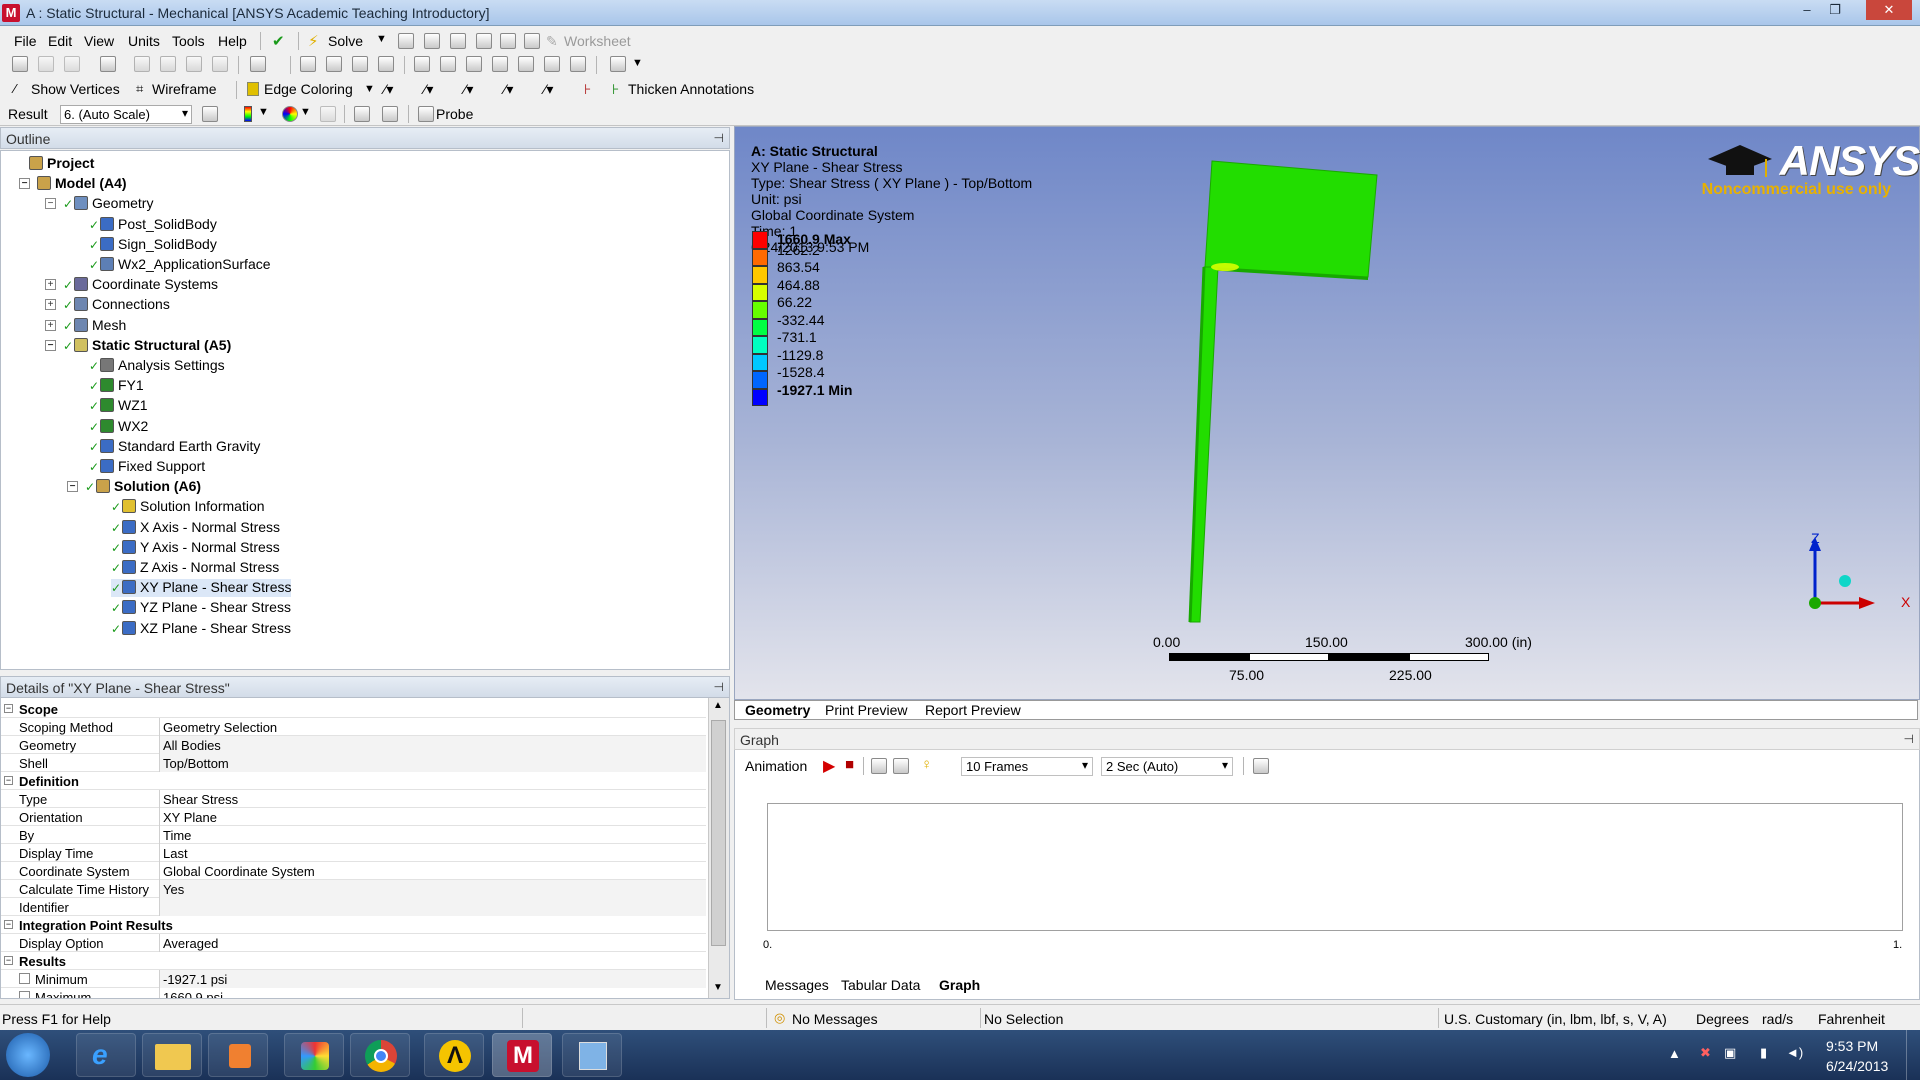  What do you see at coordinates (177, 835) in the screenshot?
I see `details-value: Time` at bounding box center [177, 835].